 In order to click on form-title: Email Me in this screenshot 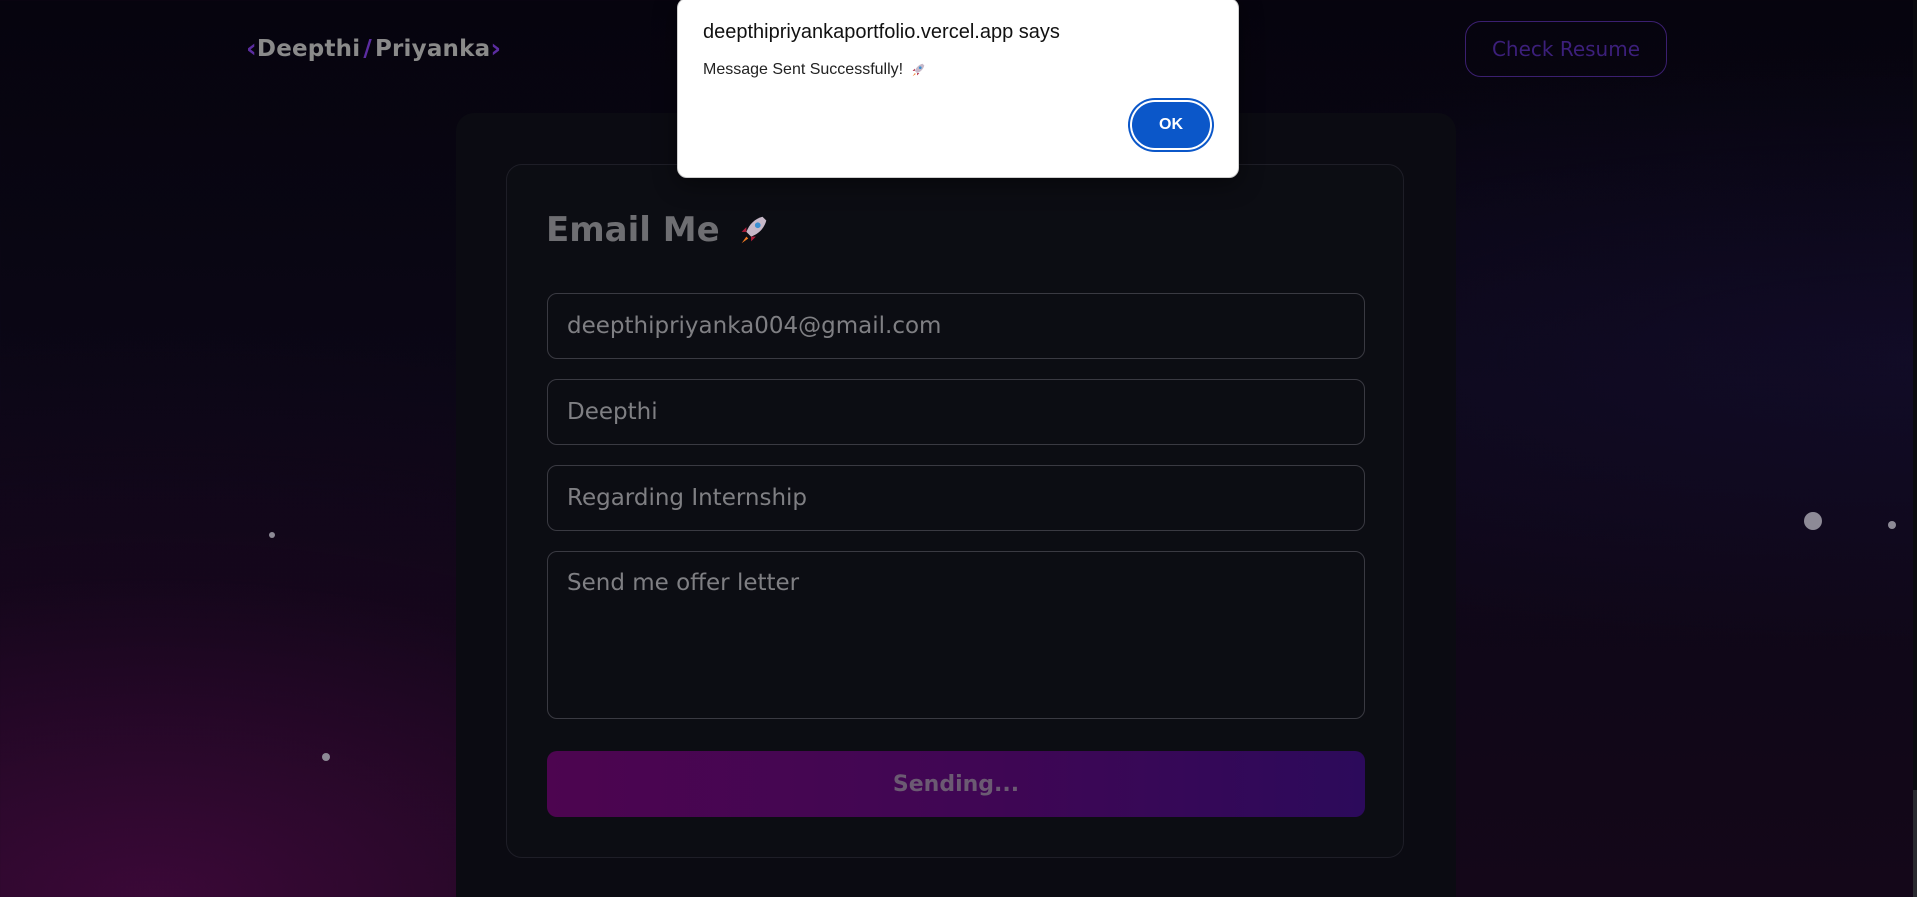, I will do `click(659, 230)`.